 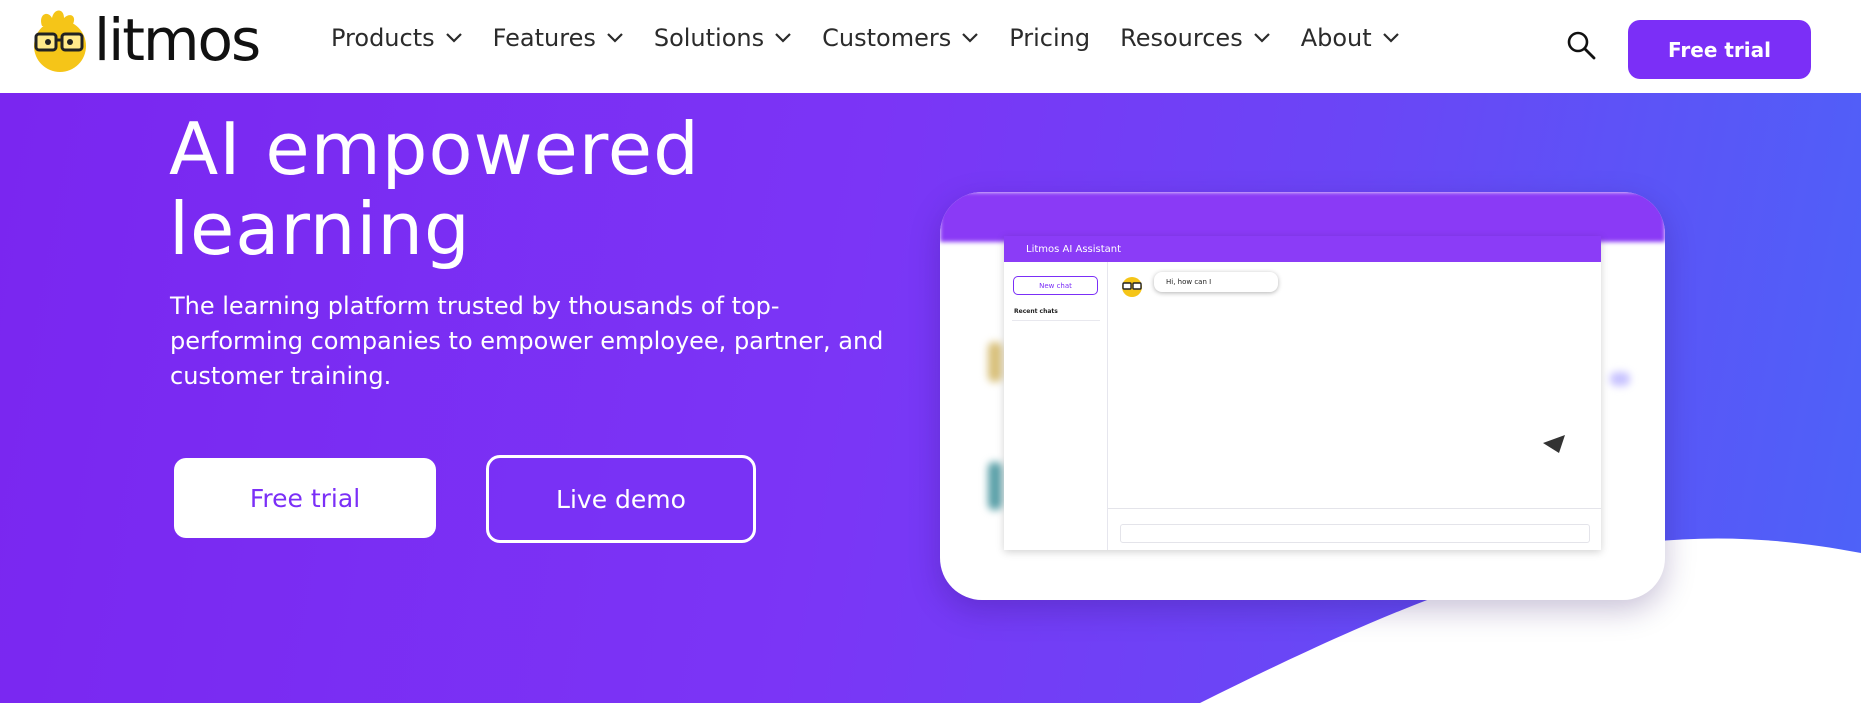 What do you see at coordinates (60, 41) in the screenshot?
I see `litmos-mascot-icon` at bounding box center [60, 41].